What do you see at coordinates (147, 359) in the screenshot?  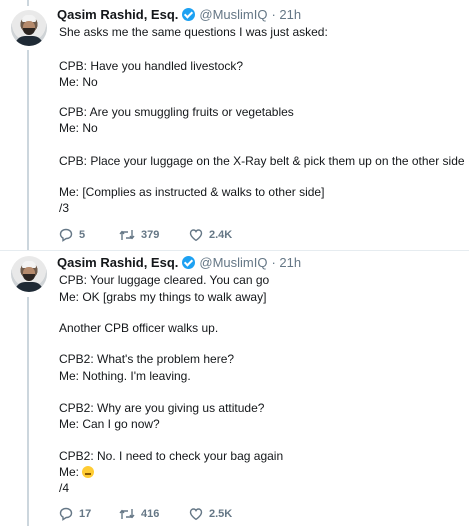 I see `tweet-text-line: CPB2: What's the problem here?` at bounding box center [147, 359].